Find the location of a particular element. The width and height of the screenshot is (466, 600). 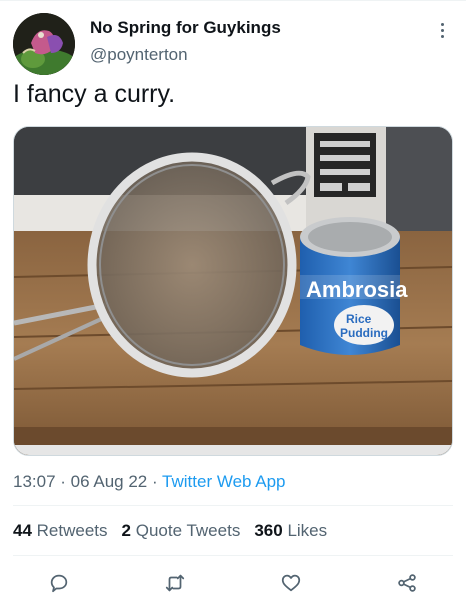

like-button is located at coordinates (291, 583).